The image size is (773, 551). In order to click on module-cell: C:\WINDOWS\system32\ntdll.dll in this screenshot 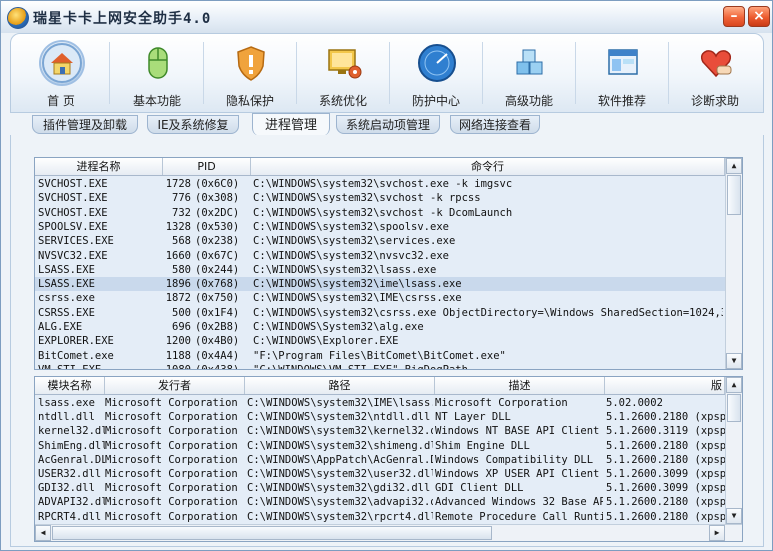, I will do `click(339, 417)`.